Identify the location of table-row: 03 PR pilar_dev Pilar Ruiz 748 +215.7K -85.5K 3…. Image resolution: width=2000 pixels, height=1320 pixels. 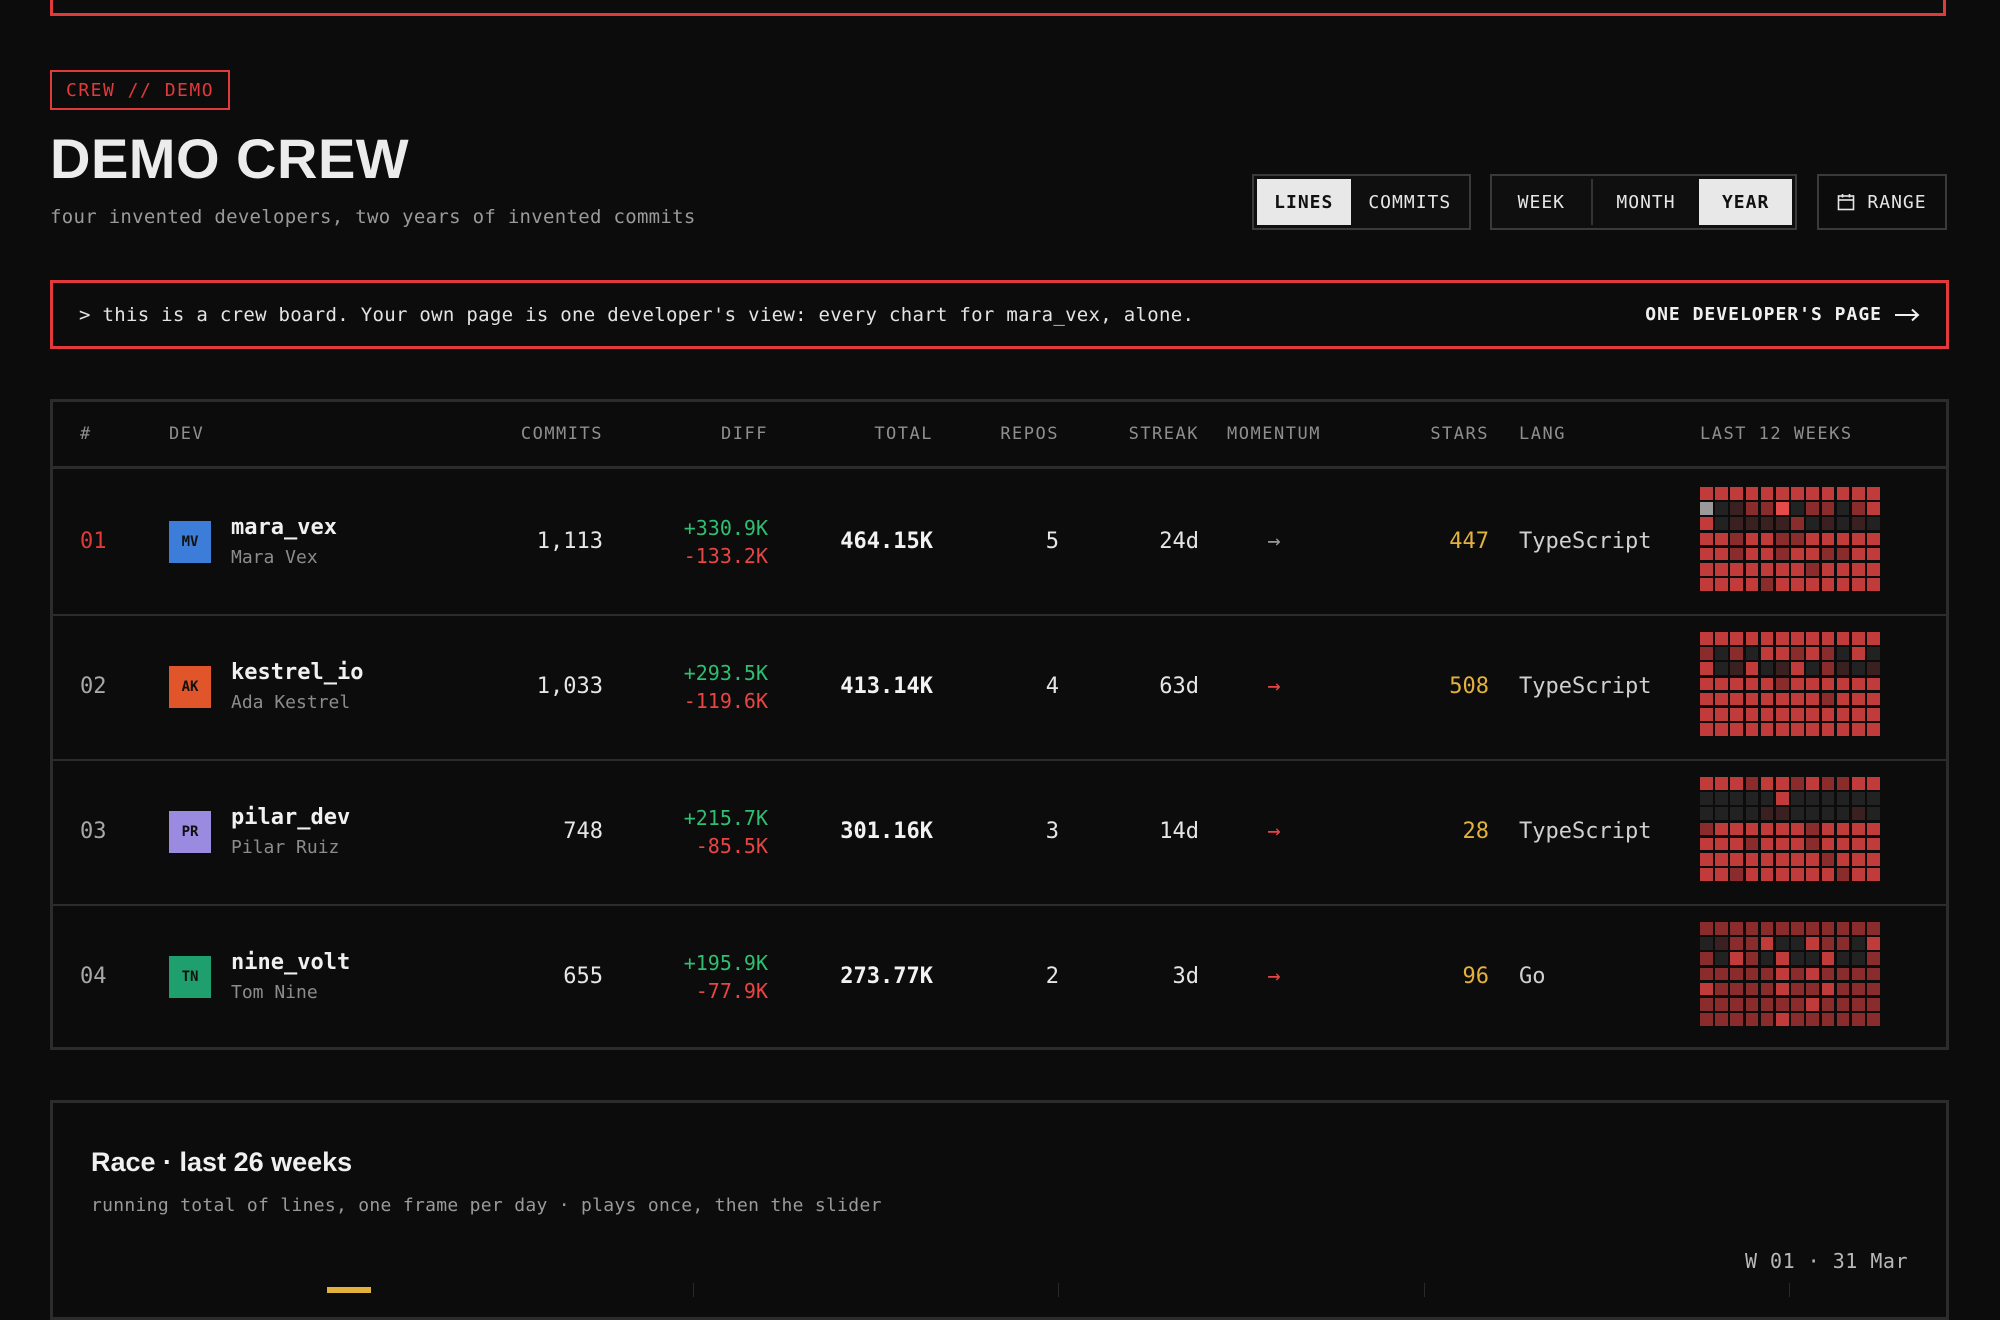
(999, 832).